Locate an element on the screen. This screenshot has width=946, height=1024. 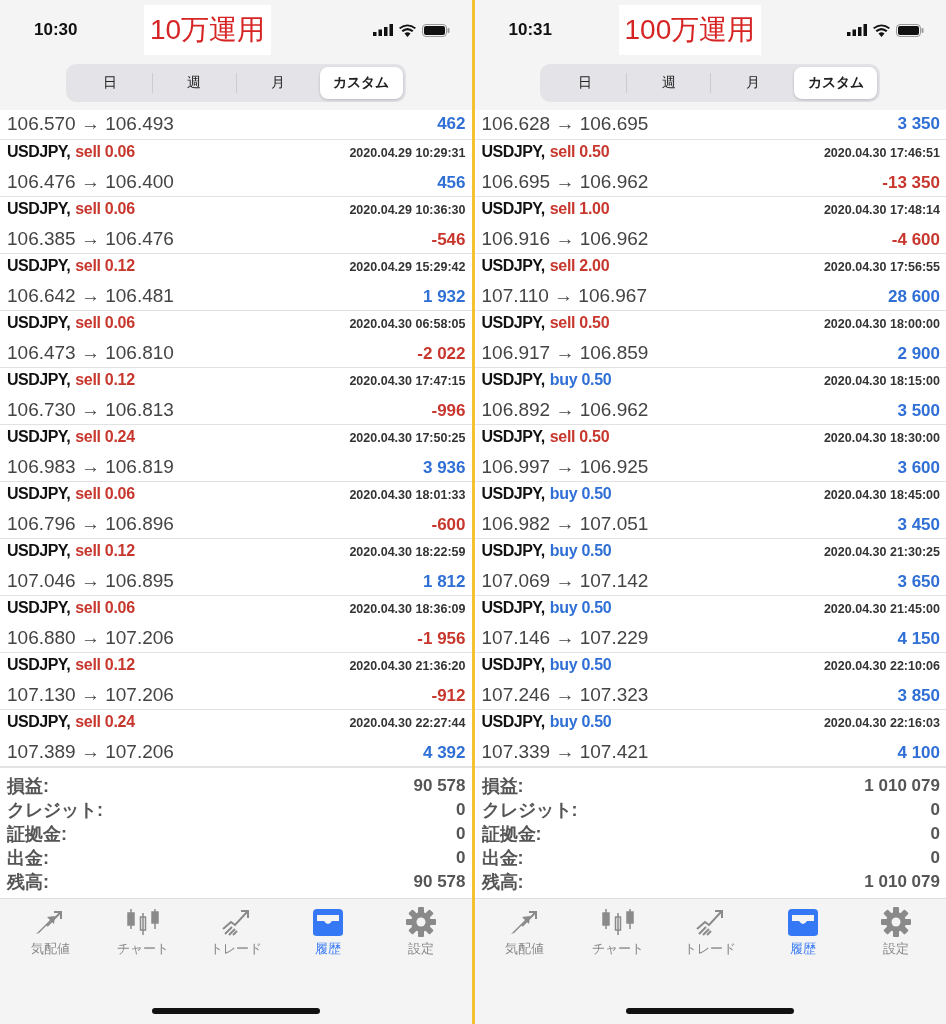
battery-icon is located at coordinates (435, 30).